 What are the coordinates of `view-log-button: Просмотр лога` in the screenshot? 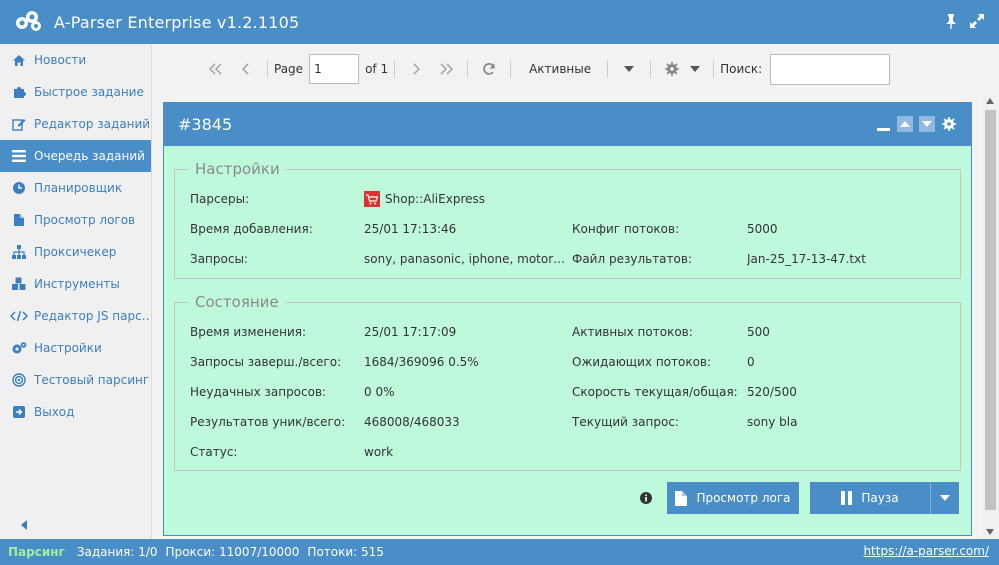 It's located at (733, 498).